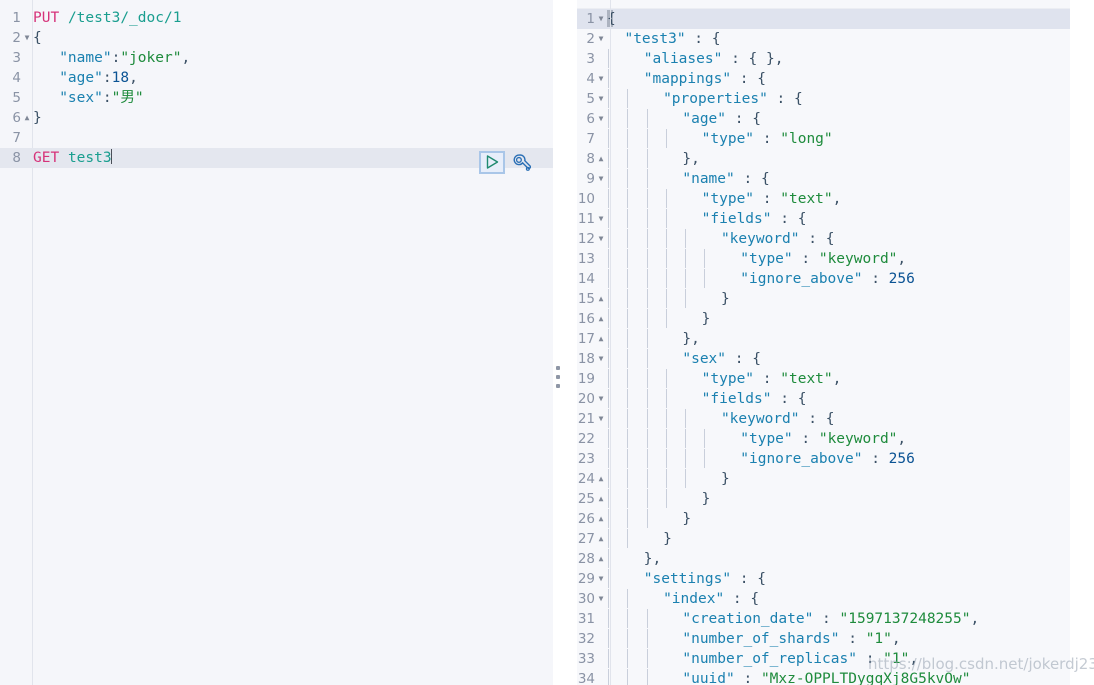 This screenshot has width=1094, height=685. What do you see at coordinates (811, 119) in the screenshot?
I see `code-line: 6 "age" : {` at bounding box center [811, 119].